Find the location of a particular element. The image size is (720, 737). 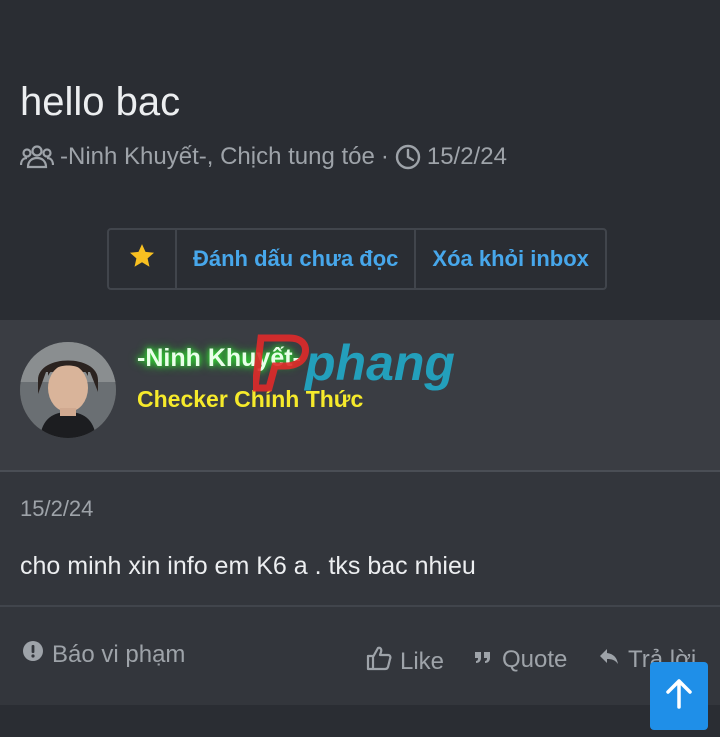

participants-icon is located at coordinates (37, 157).